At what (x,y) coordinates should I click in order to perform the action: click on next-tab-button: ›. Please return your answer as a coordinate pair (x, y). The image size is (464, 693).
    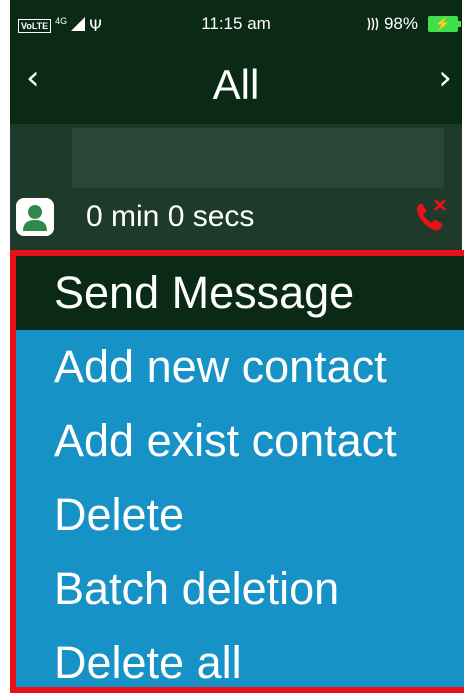
    Looking at the image, I should click on (445, 78).